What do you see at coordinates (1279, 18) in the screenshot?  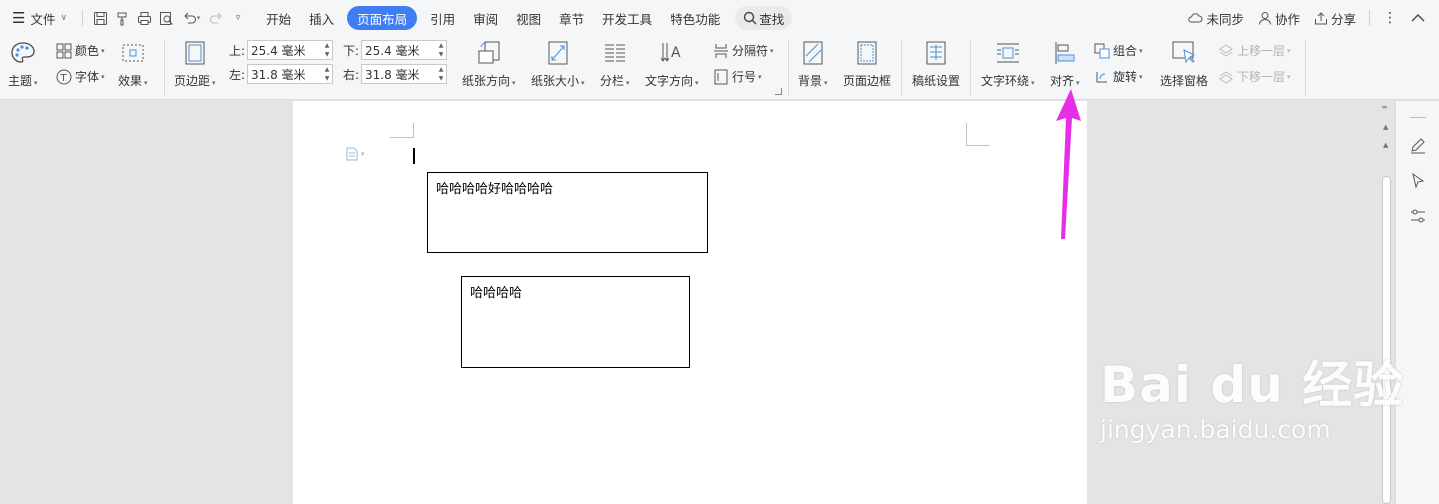 I see `collab-button: 协作` at bounding box center [1279, 18].